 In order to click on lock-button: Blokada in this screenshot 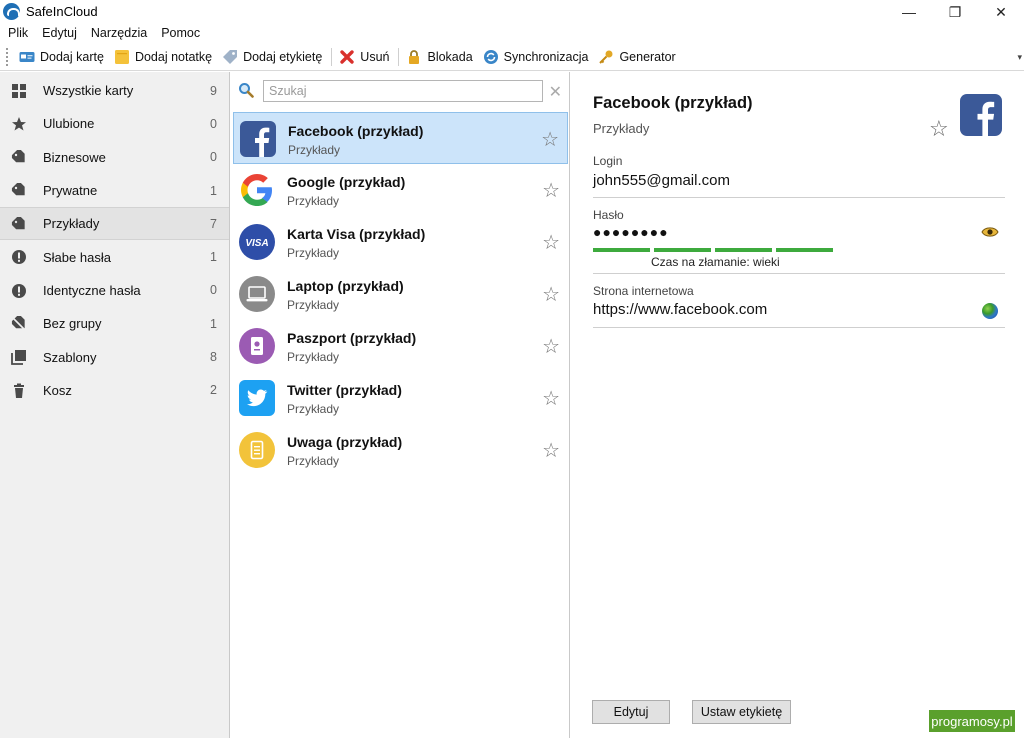, I will do `click(440, 57)`.